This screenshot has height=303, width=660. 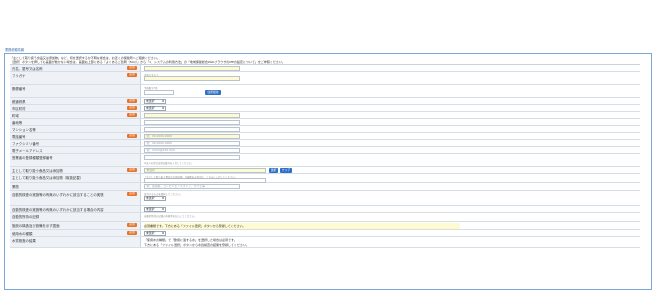 I want to click on notice-line: 「使用水の種類」で「飲用に適する水」を選択した場合は必須です。, so click(x=190, y=240).